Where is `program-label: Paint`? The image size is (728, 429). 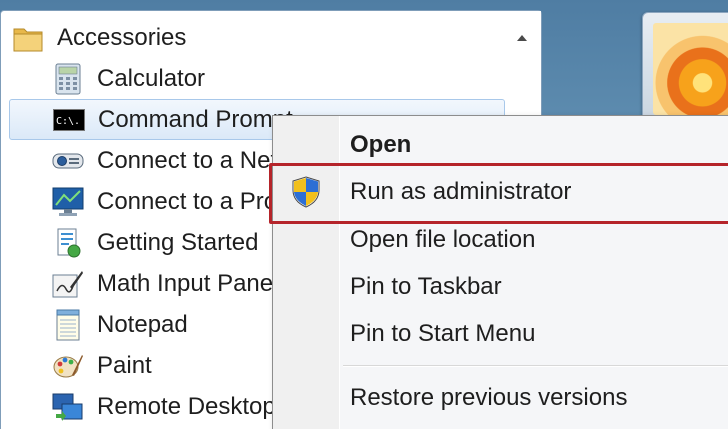 program-label: Paint is located at coordinates (124, 365).